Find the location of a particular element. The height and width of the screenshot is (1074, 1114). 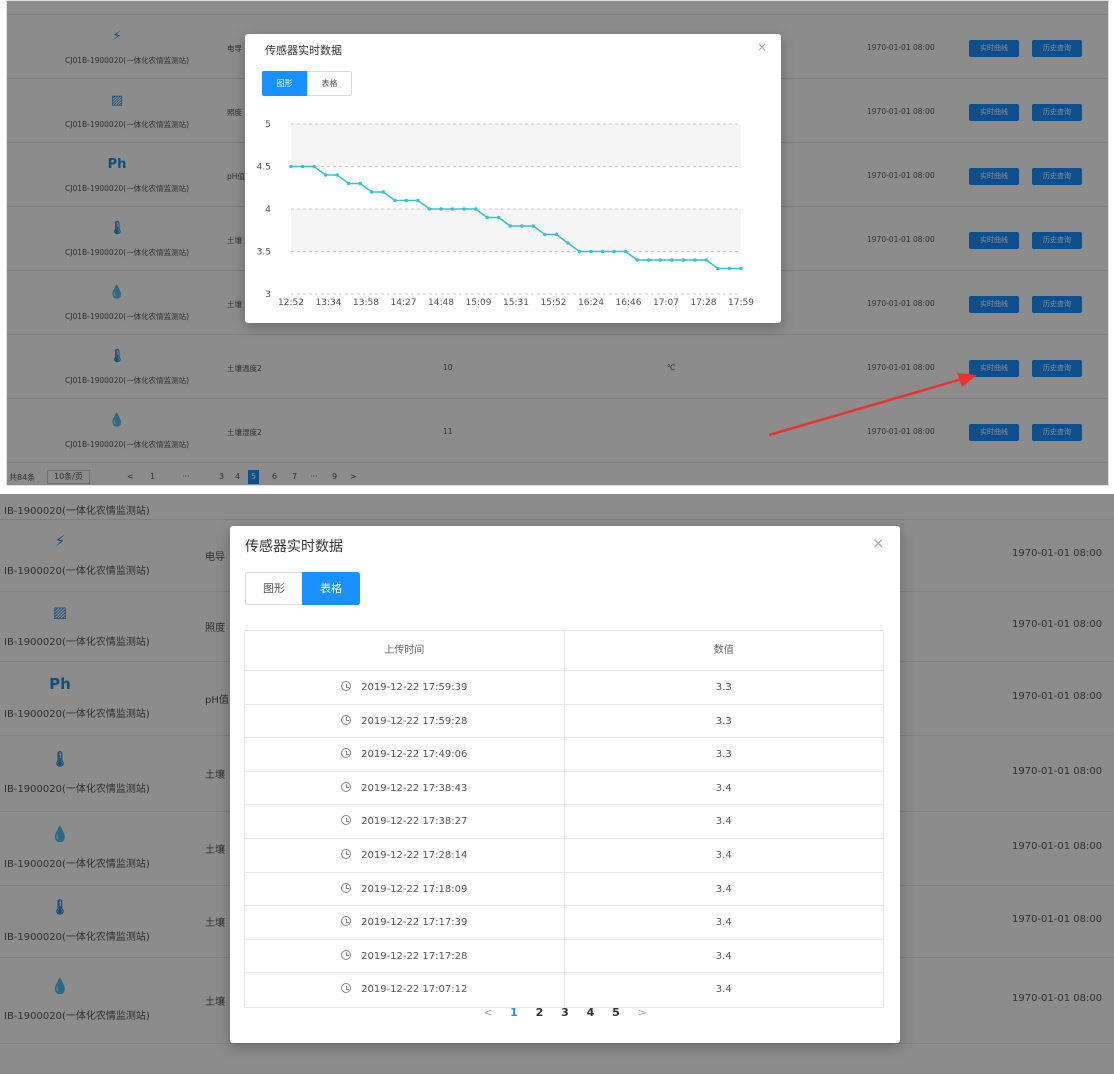

page-1-current: 1 is located at coordinates (514, 1012).